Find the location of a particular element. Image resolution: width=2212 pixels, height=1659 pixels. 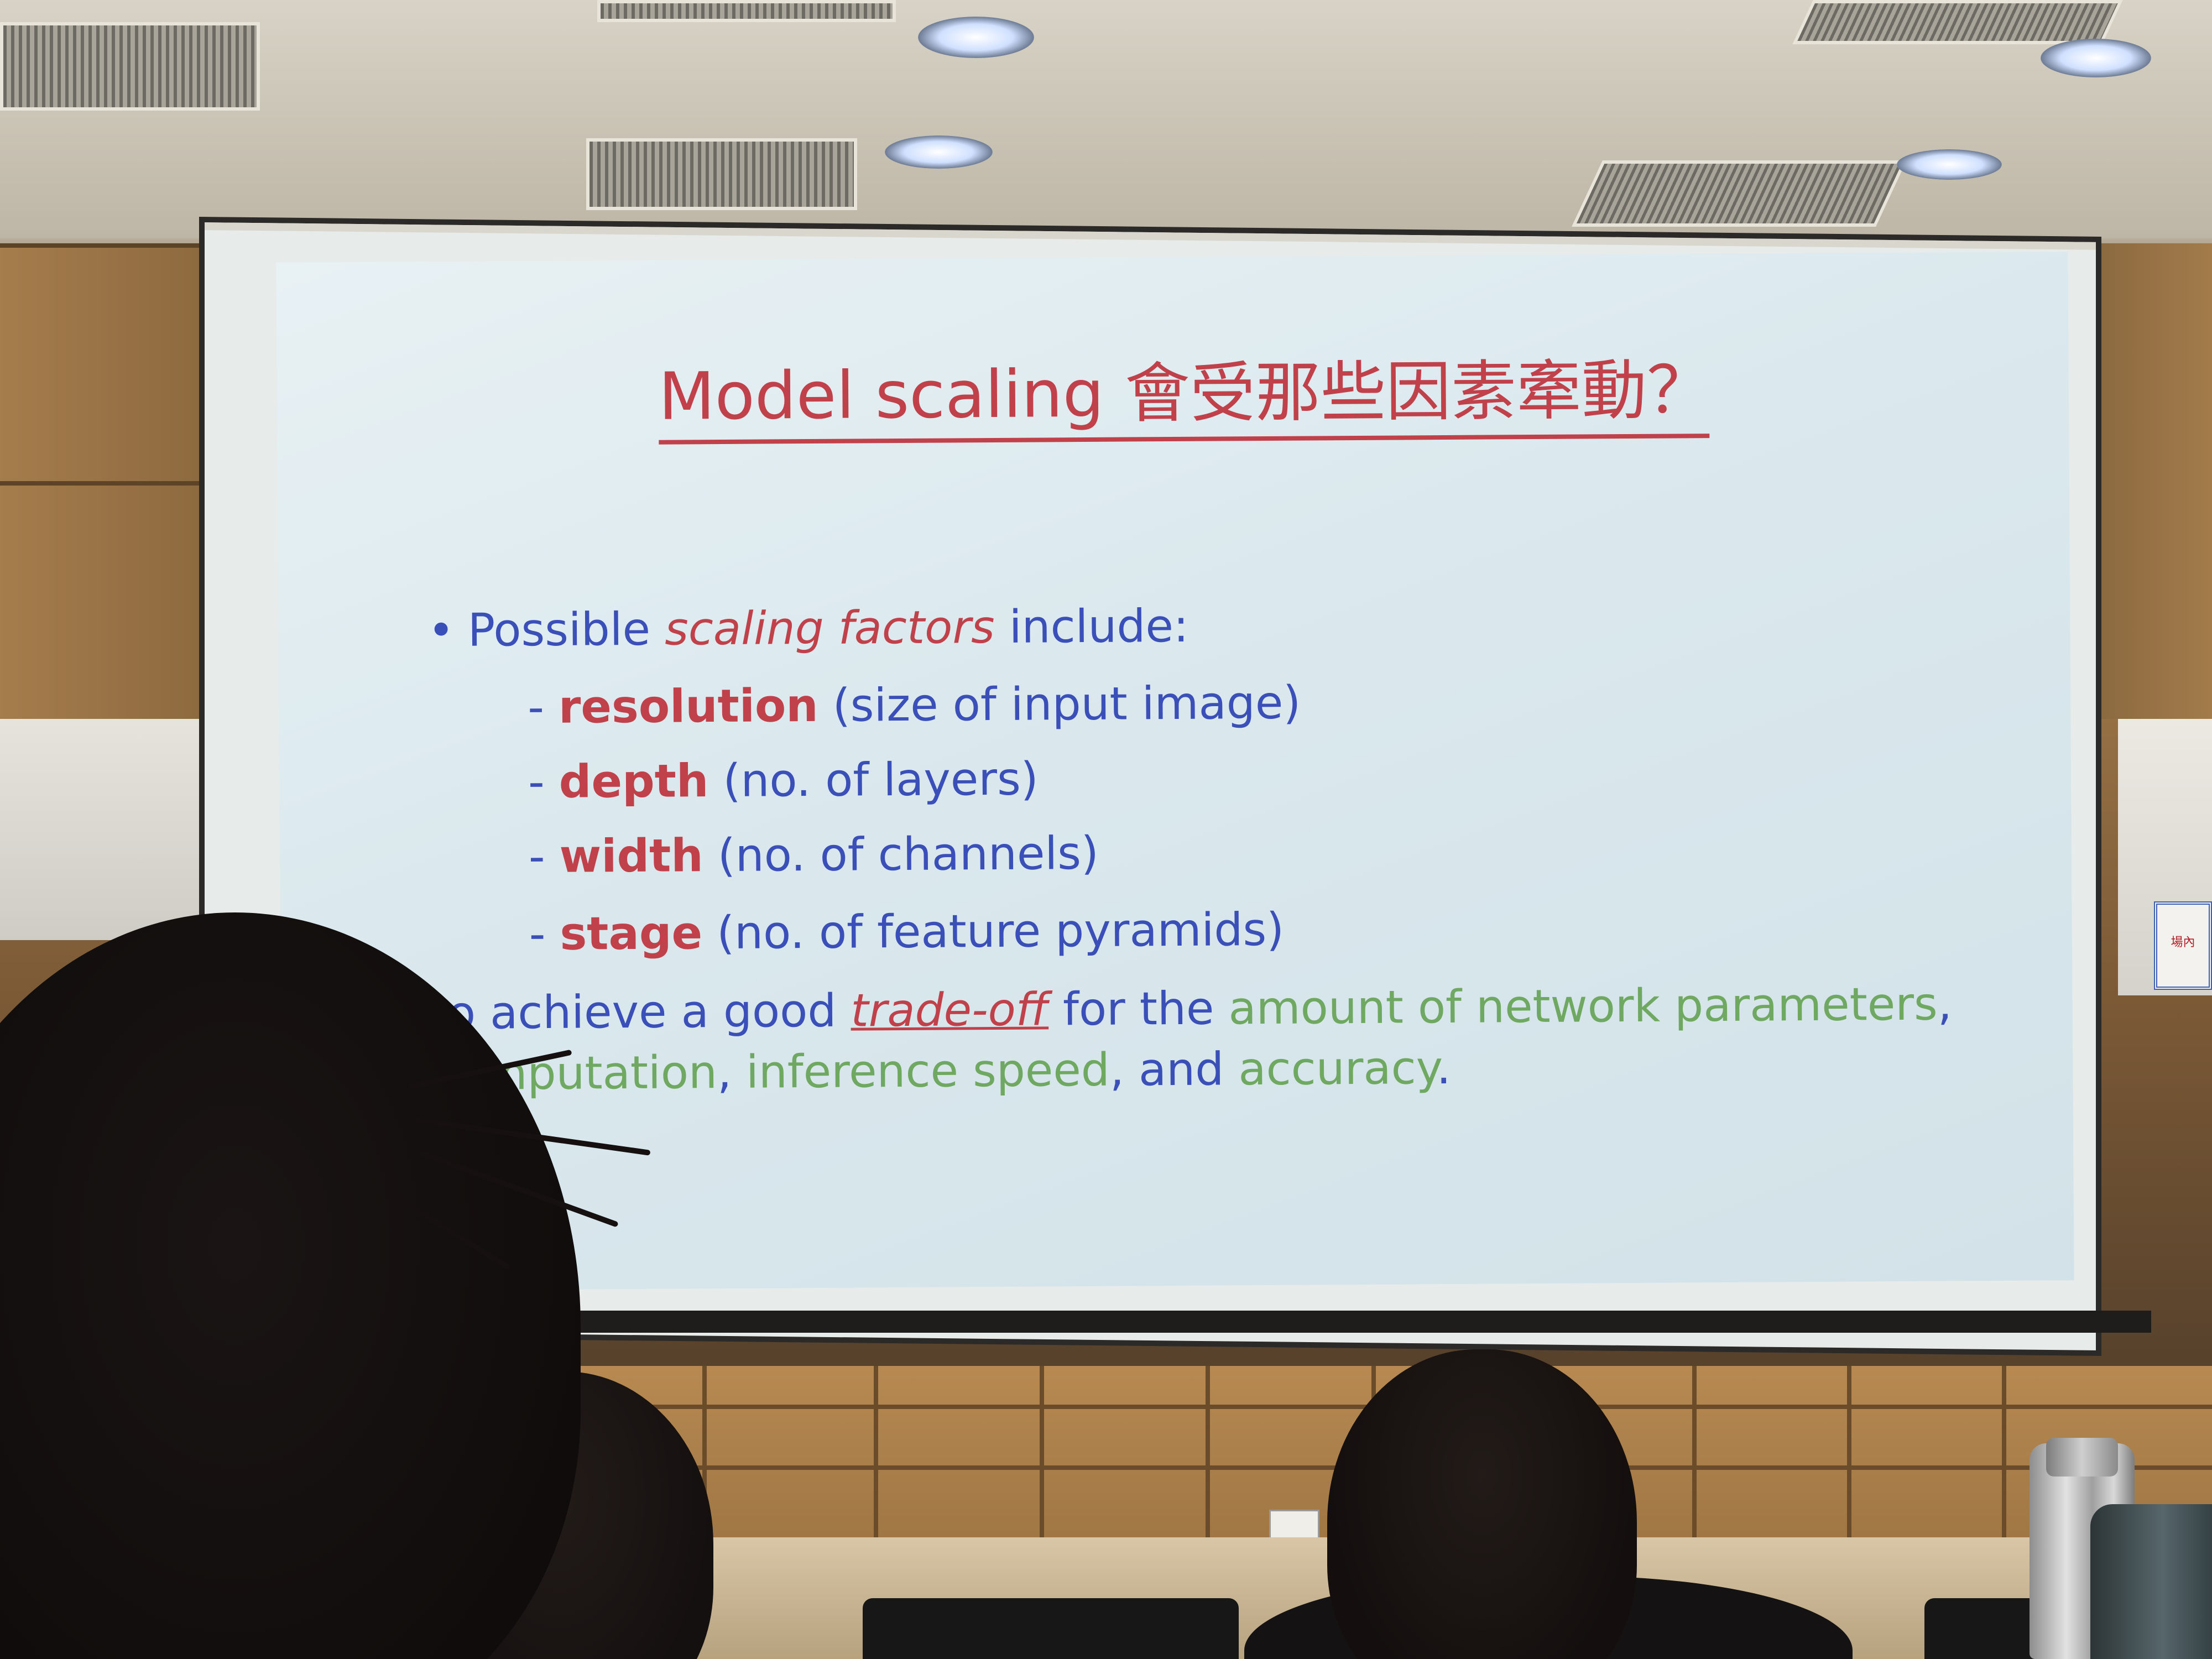

summary-text: for the is located at coordinates (1138, 1009).